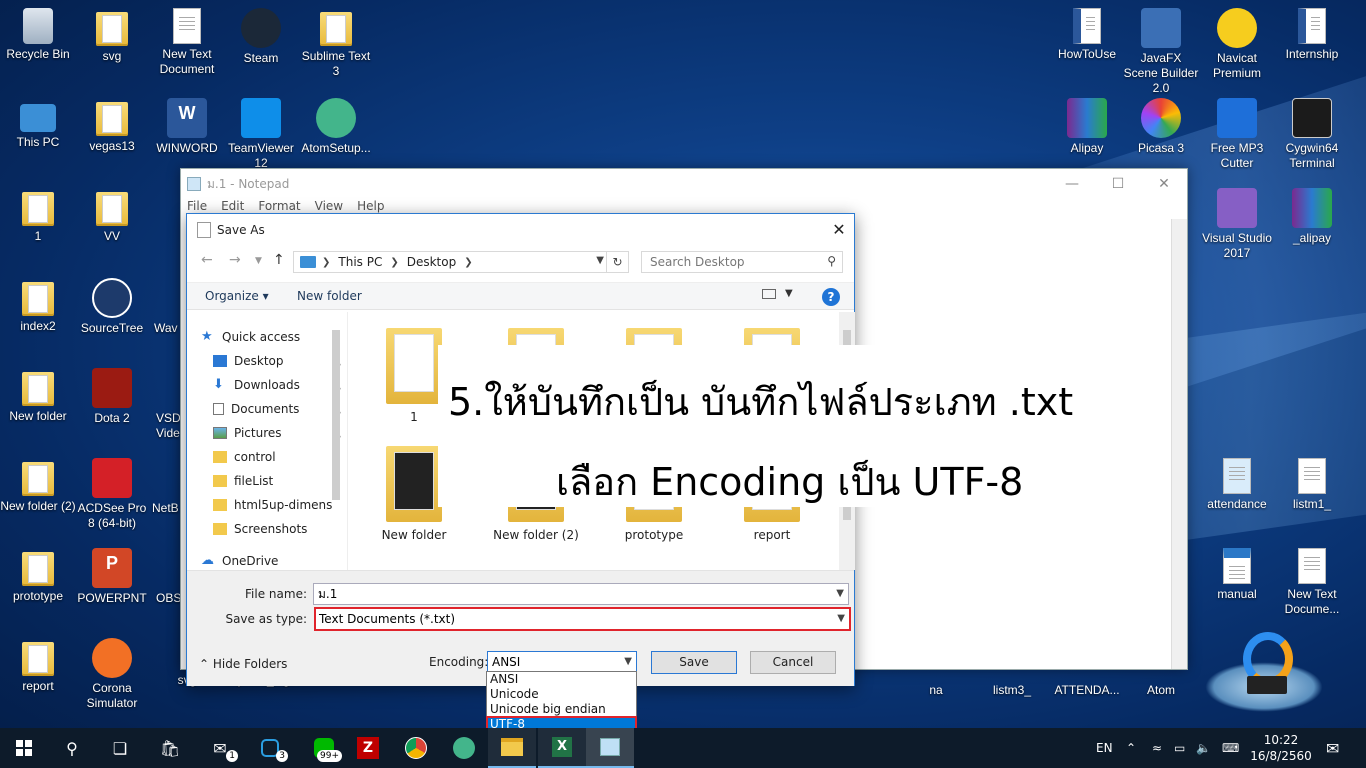 The width and height of the screenshot is (1366, 768). What do you see at coordinates (237, 296) in the screenshot?
I see `organize-button: Organize ▾` at bounding box center [237, 296].